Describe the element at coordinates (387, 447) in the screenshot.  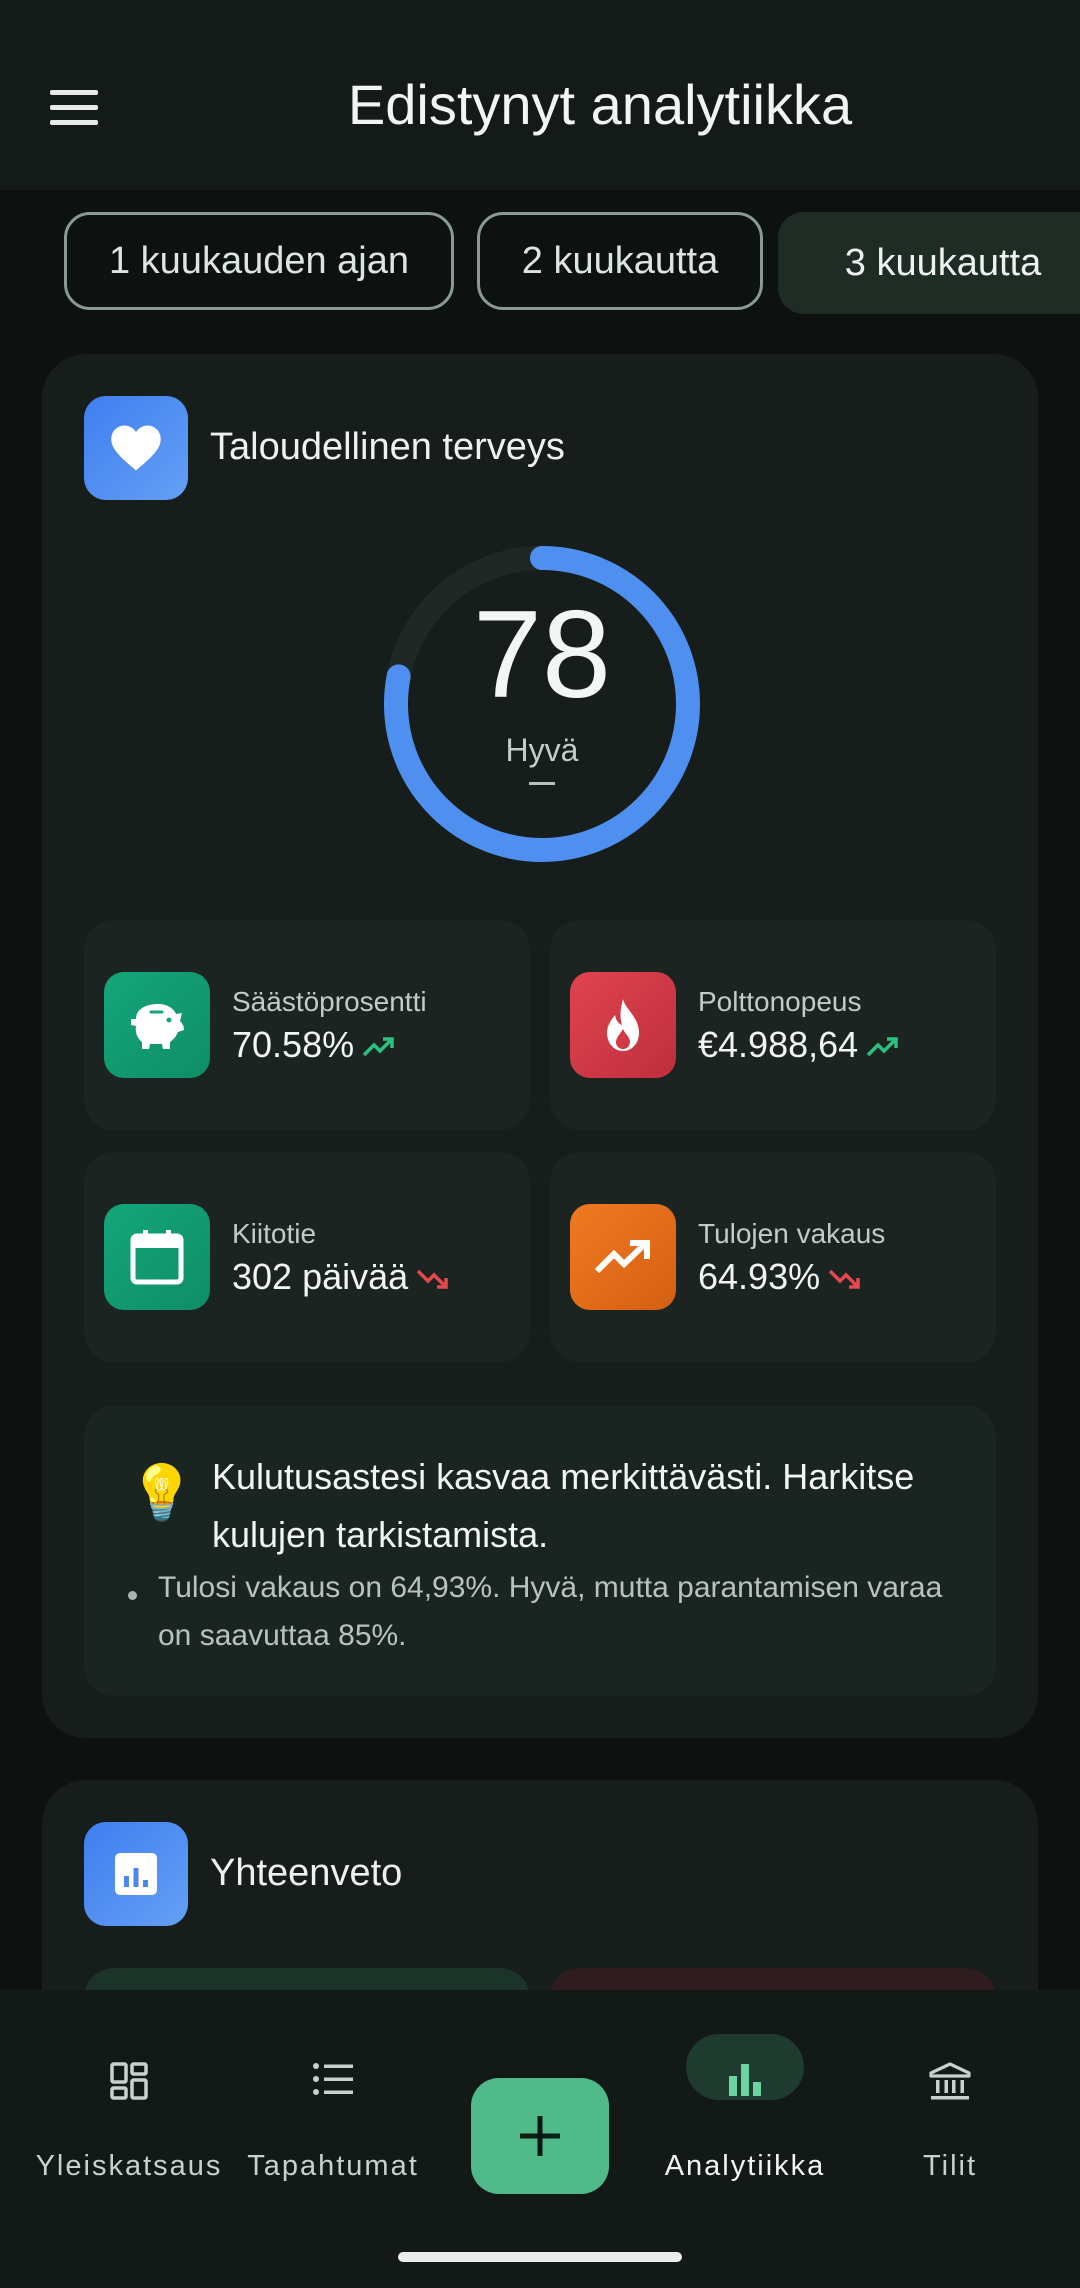
I see `card-title: Taloudellinen terveys` at that location.